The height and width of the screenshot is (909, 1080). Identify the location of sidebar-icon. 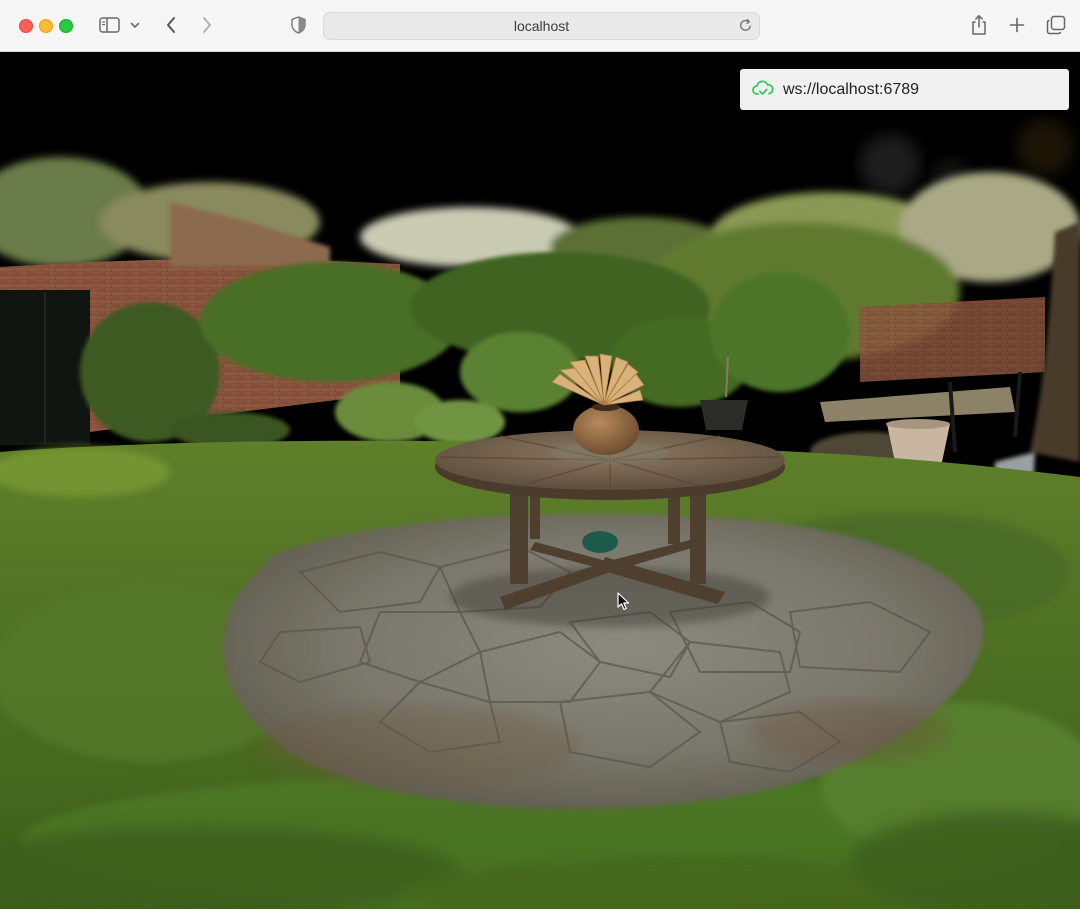
(109, 25).